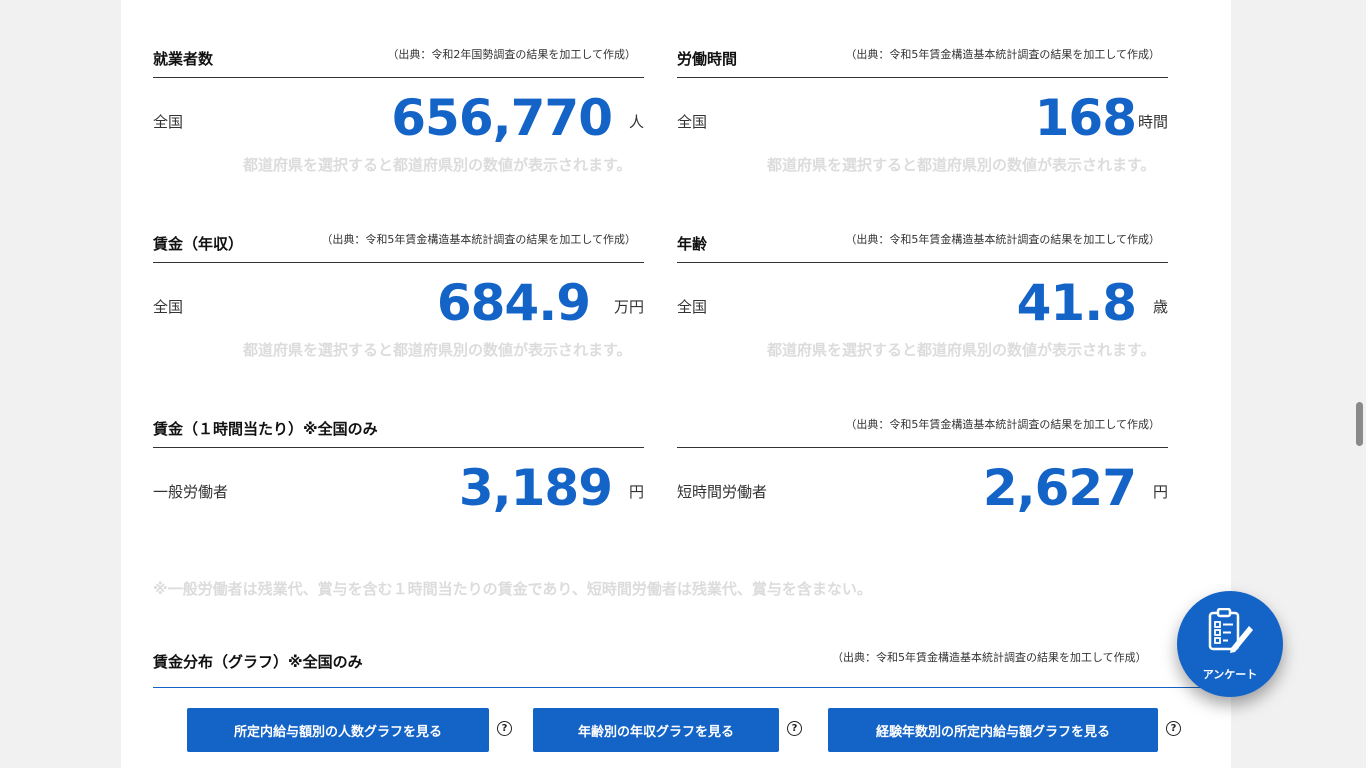 The width and height of the screenshot is (1366, 768). Describe the element at coordinates (1002, 54) in the screenshot. I see `work-hours-source: （出典：令和5年賃金構造基本統計調査の結果を加工して作成）` at that location.